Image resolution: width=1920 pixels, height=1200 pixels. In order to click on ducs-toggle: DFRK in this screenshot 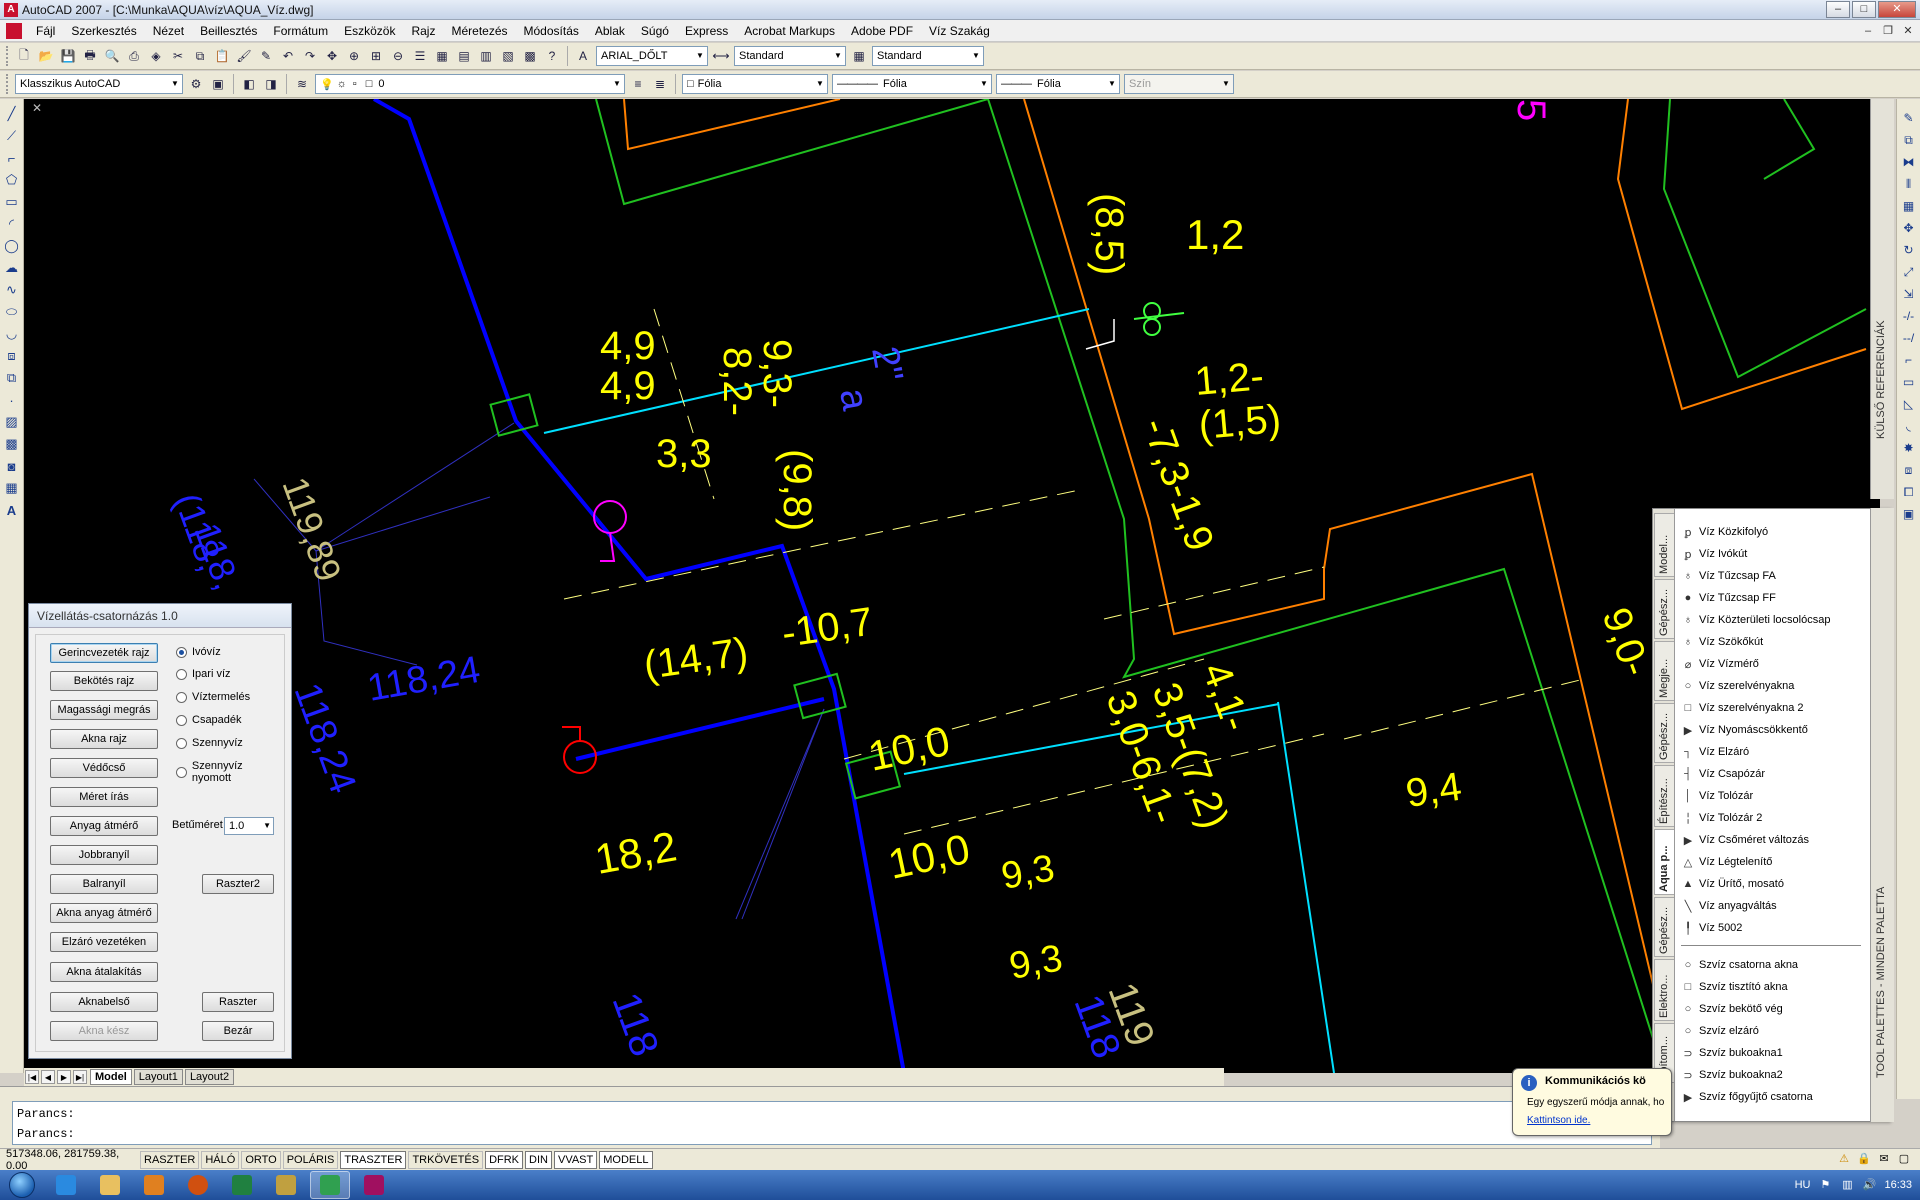, I will do `click(504, 1159)`.